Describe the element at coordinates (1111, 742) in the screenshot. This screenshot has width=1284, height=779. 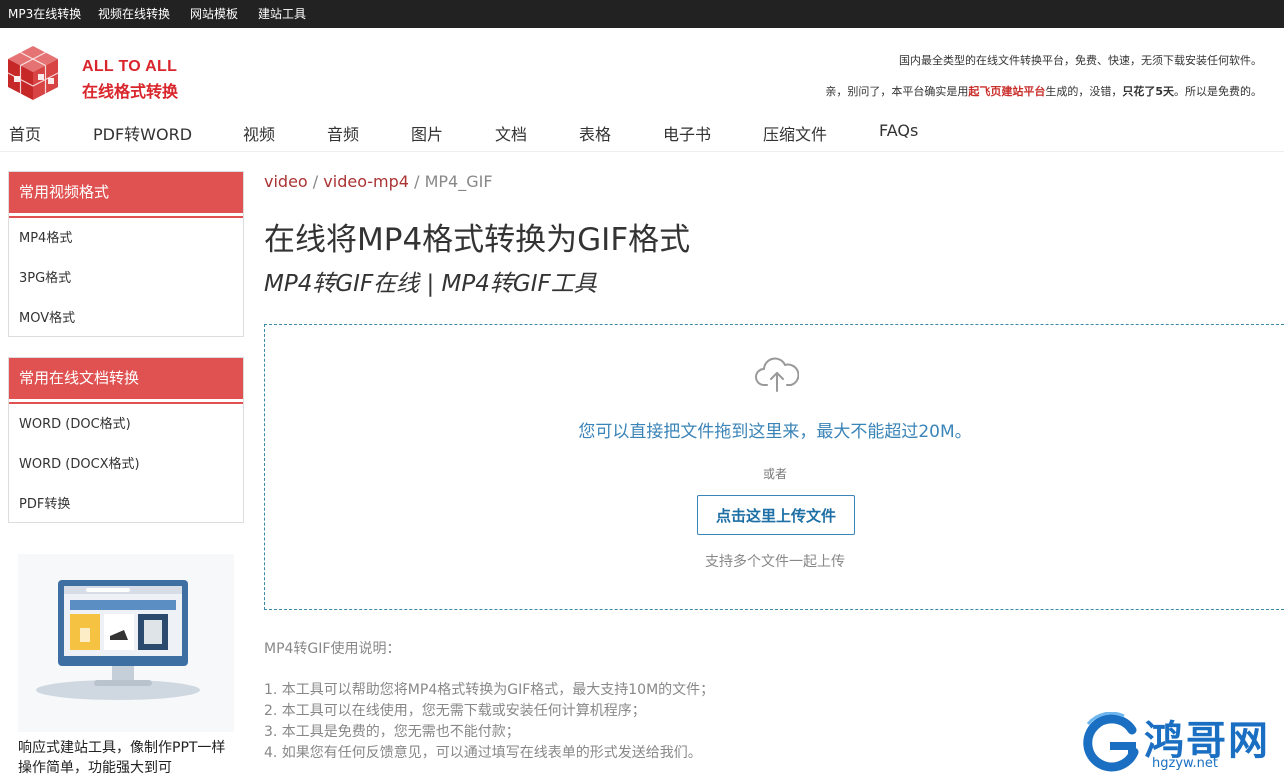
I see `watermark-logo-icon` at that location.